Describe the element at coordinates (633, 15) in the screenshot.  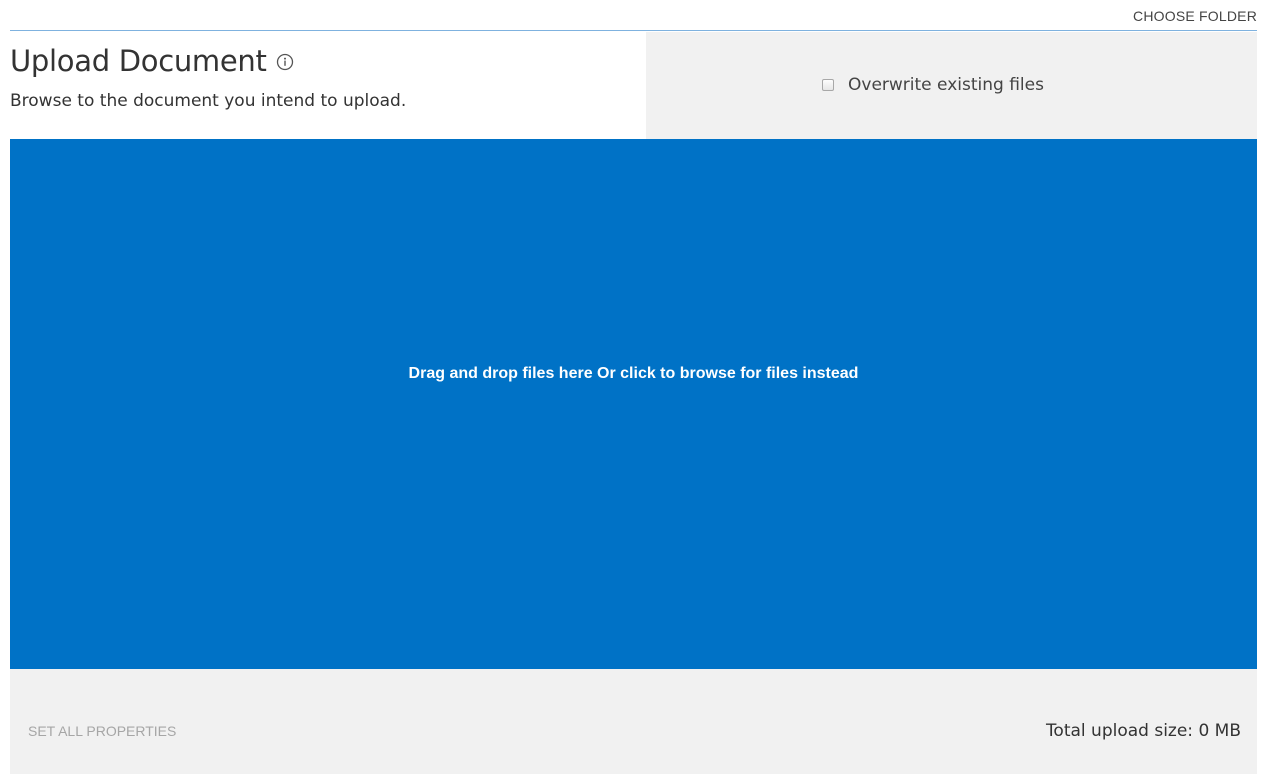
I see `top-bar: CHOOSE FOLDER` at that location.